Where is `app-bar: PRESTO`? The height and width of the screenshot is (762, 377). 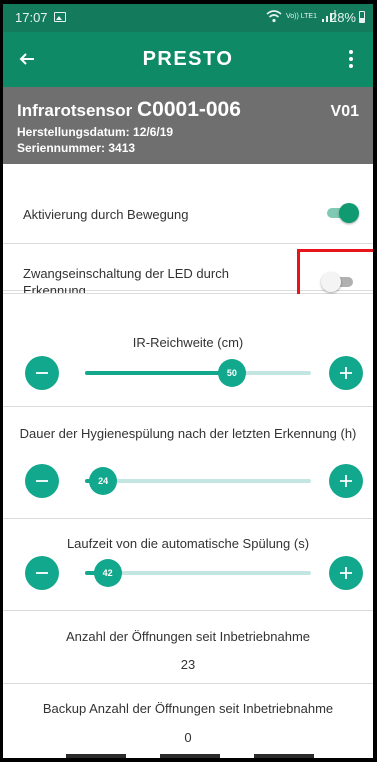
app-bar: PRESTO is located at coordinates (188, 59).